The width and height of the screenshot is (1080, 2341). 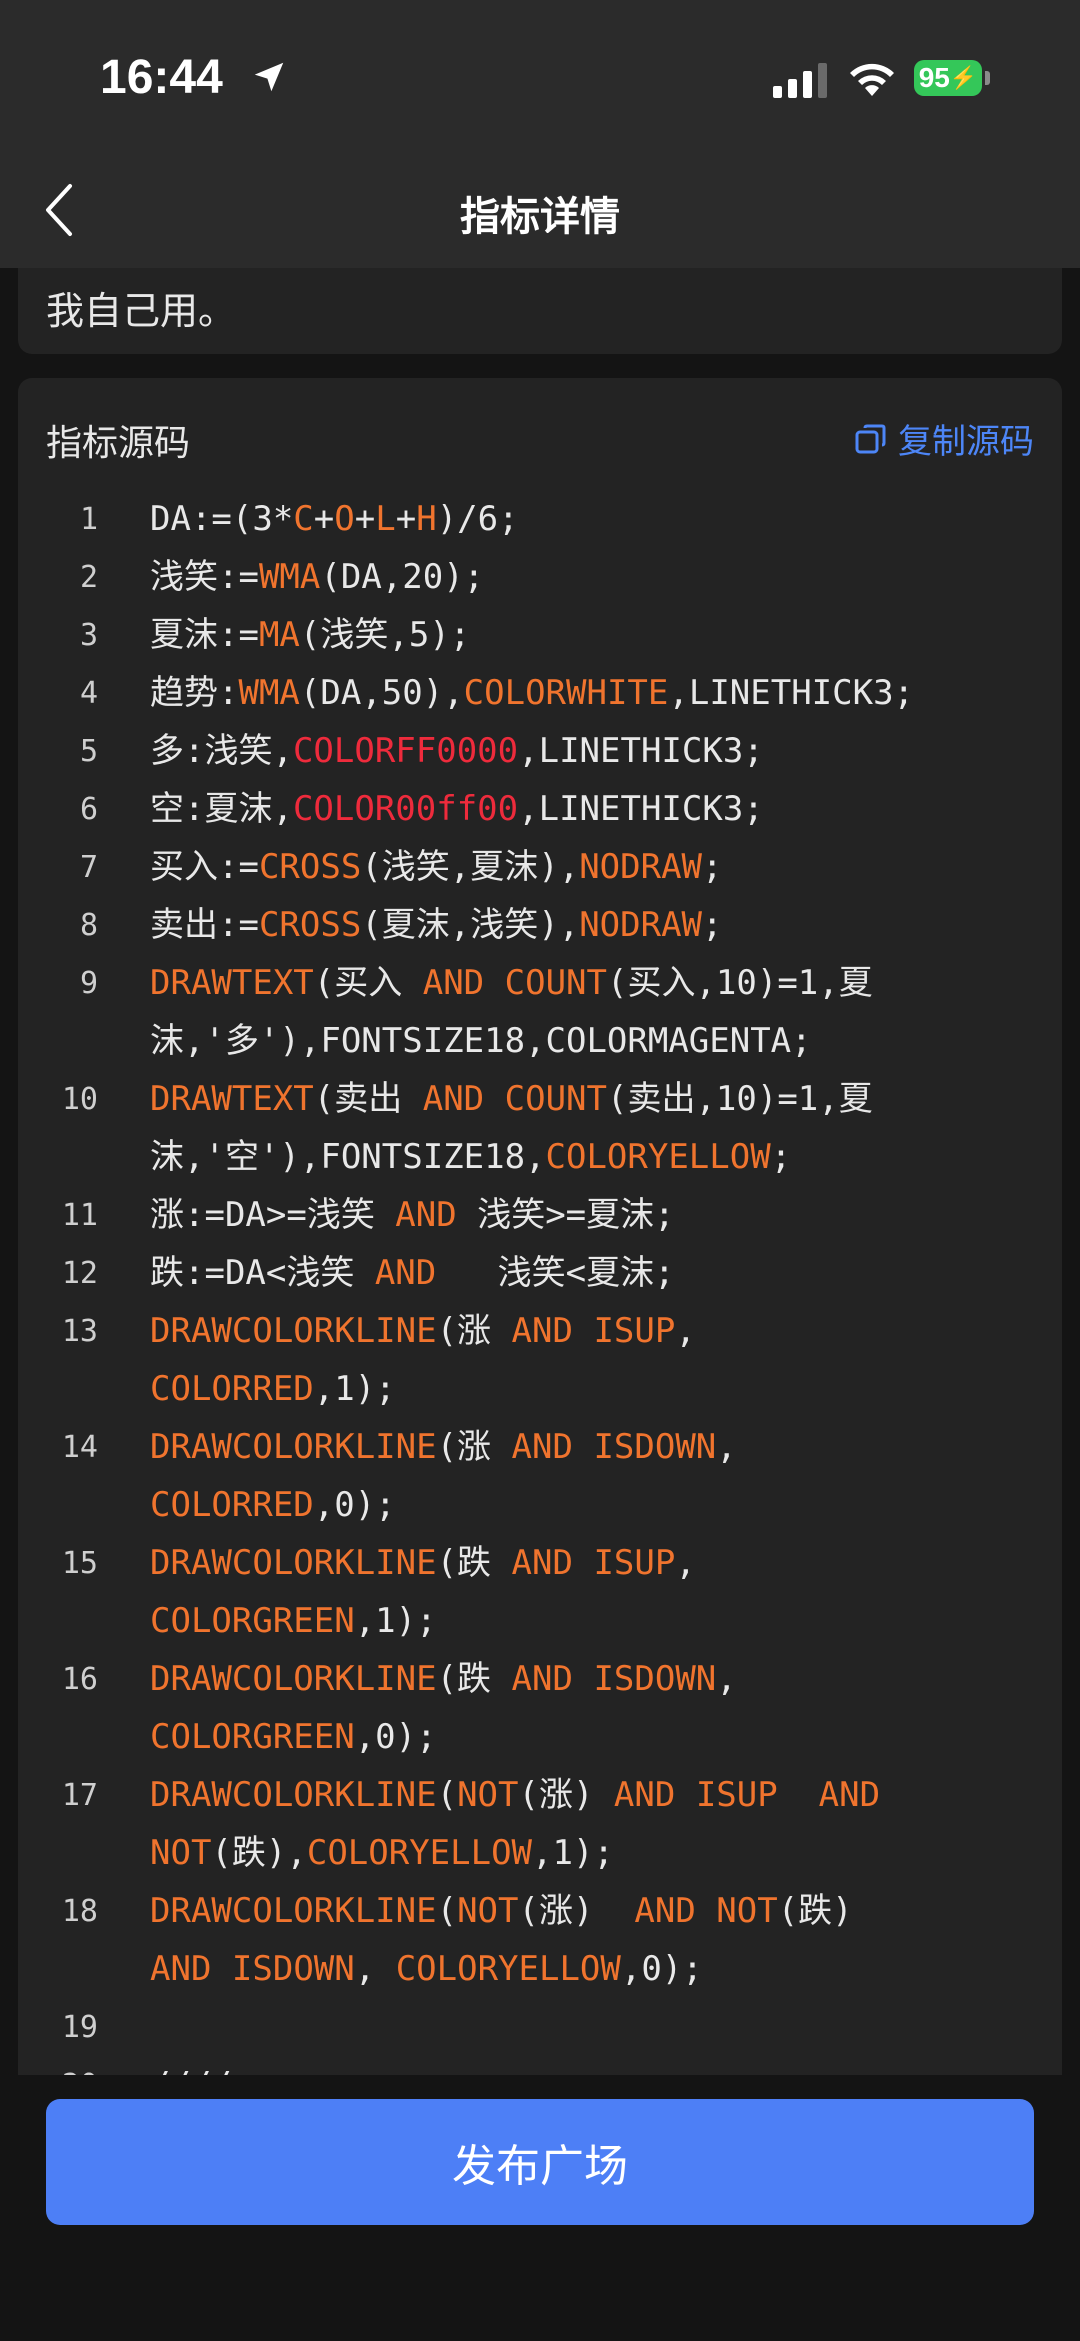 I want to click on battery-indicator: 95 ⚡, so click(x=948, y=78).